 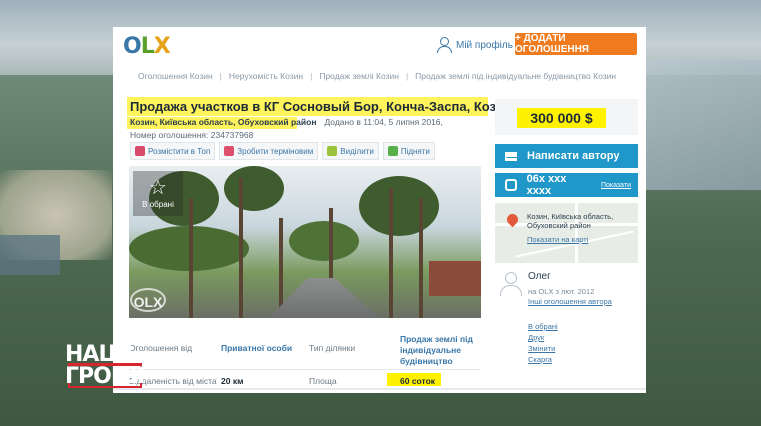 What do you see at coordinates (332, 151) in the screenshot?
I see `highlight-icon` at bounding box center [332, 151].